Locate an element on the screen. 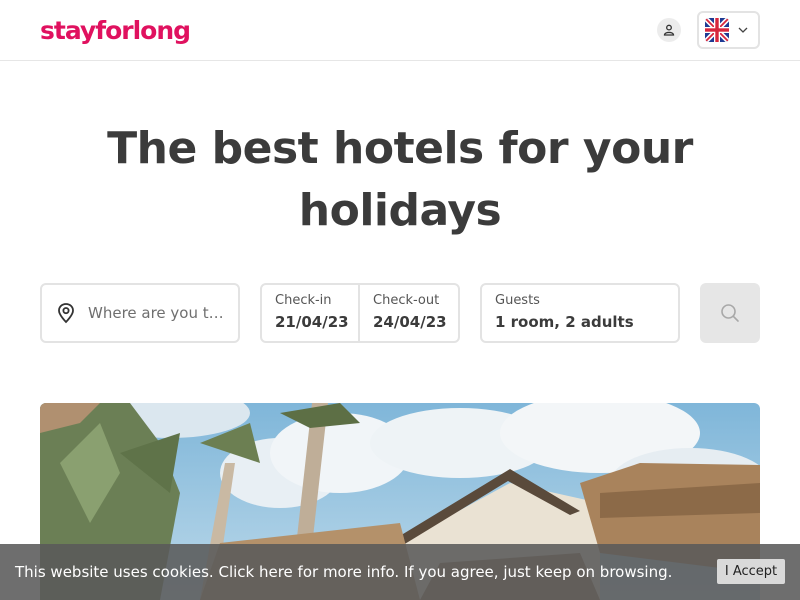  uk-flag-icon is located at coordinates (717, 30).